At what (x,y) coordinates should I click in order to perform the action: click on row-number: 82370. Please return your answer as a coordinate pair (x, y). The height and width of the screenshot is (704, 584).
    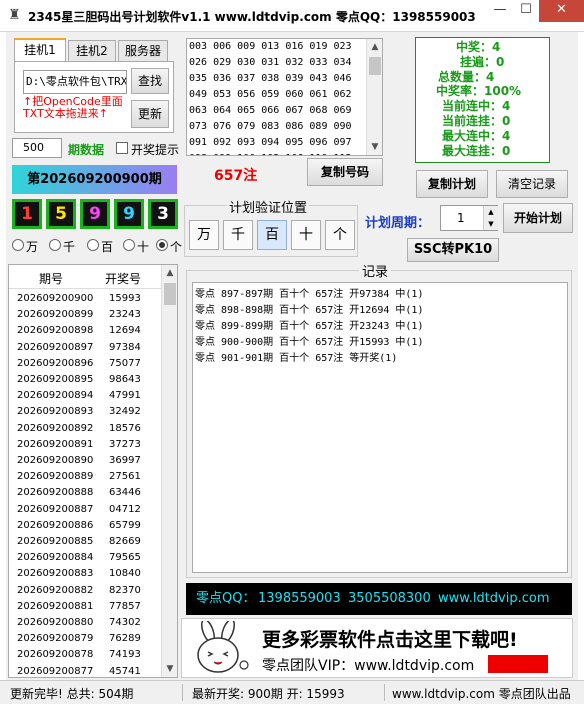
    Looking at the image, I should click on (125, 590).